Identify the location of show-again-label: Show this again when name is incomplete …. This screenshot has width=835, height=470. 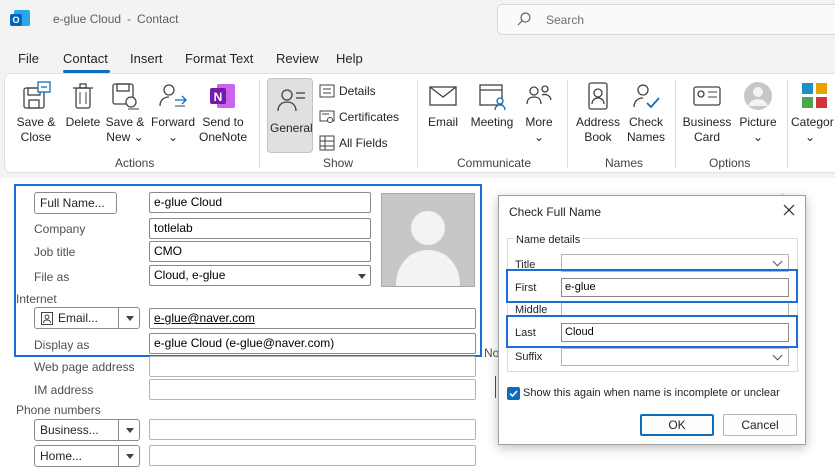
(651, 393).